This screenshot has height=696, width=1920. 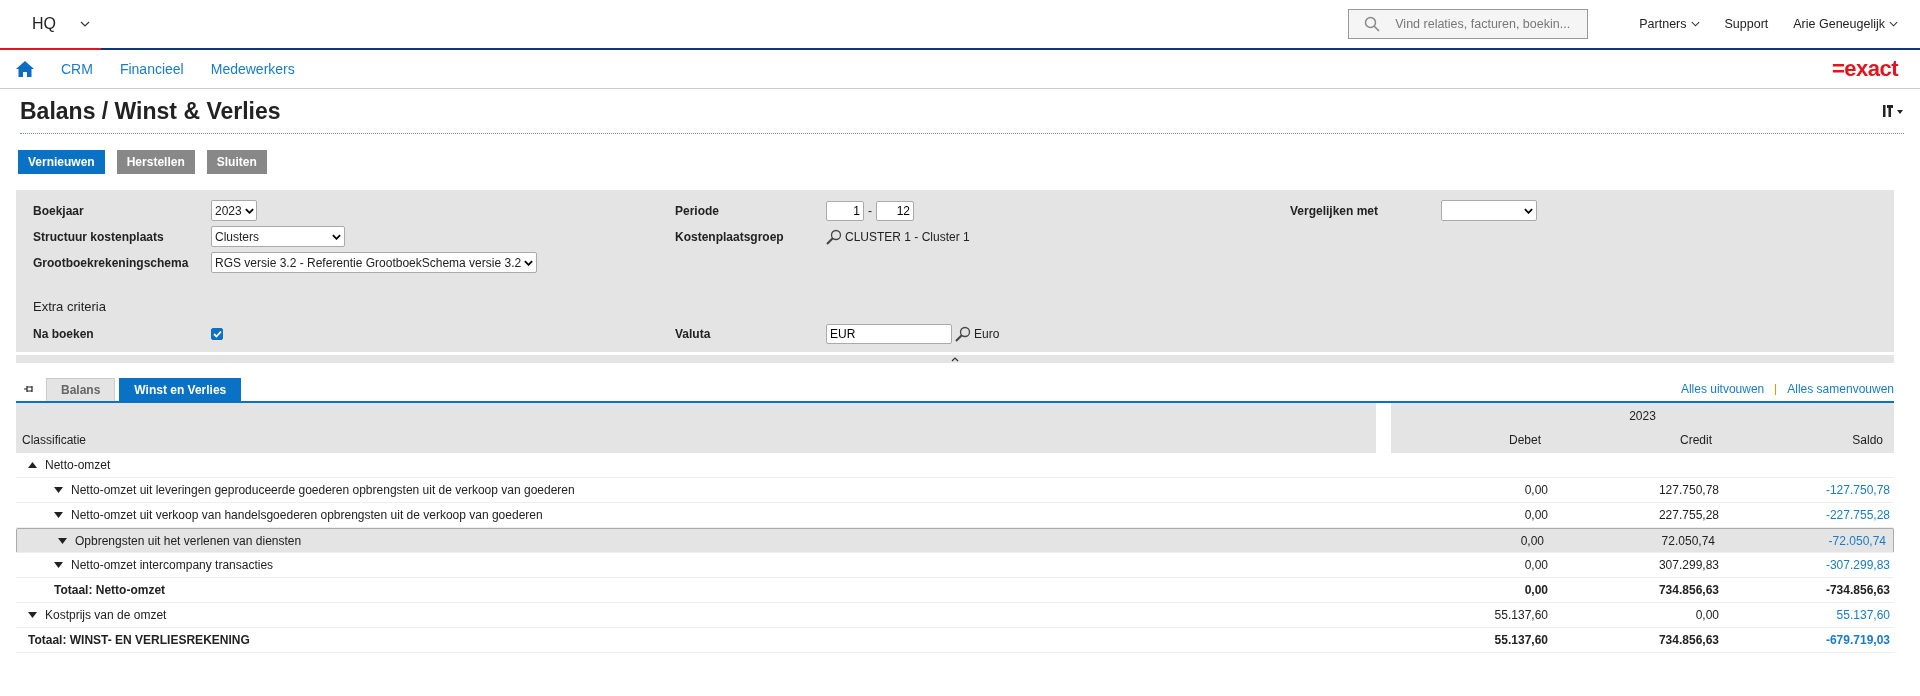 What do you see at coordinates (61, 162) in the screenshot?
I see `action-button: Vernieuwen` at bounding box center [61, 162].